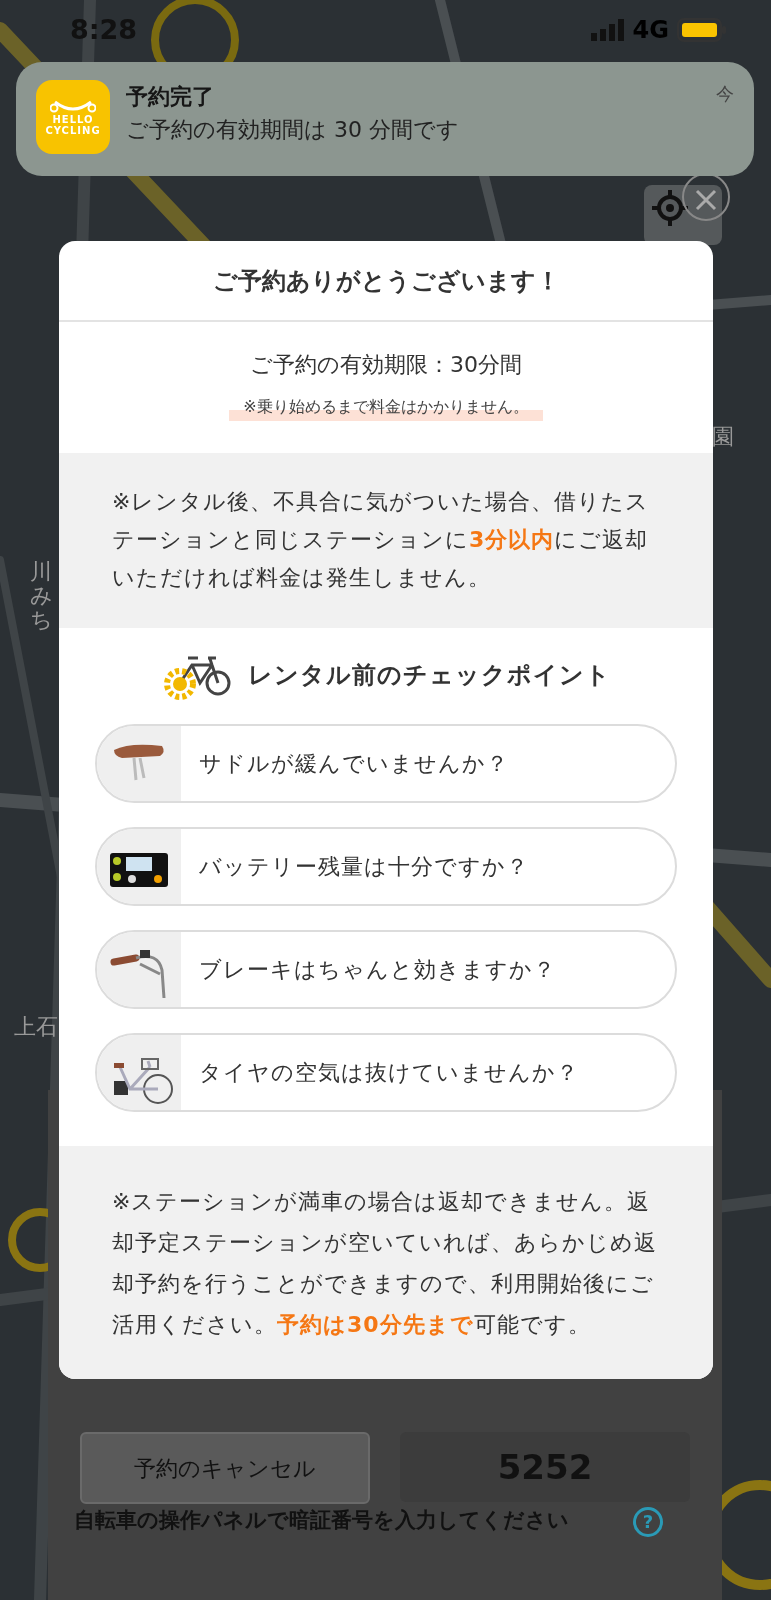 This screenshot has width=771, height=1600. What do you see at coordinates (225, 1468) in the screenshot?
I see `cancel-reservation-button: 予約のキャンセル` at bounding box center [225, 1468].